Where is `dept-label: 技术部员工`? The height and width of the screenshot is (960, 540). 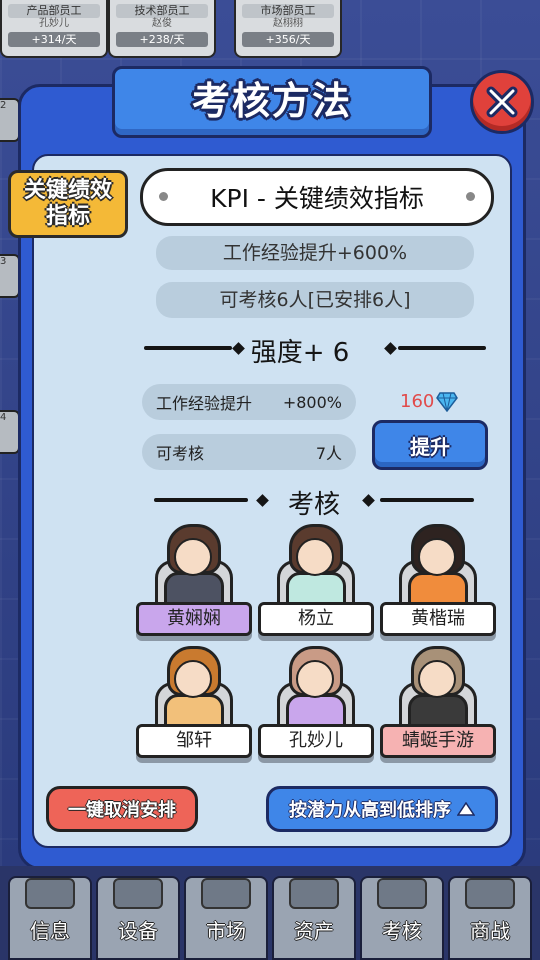 dept-label: 技术部员工 is located at coordinates (162, 11).